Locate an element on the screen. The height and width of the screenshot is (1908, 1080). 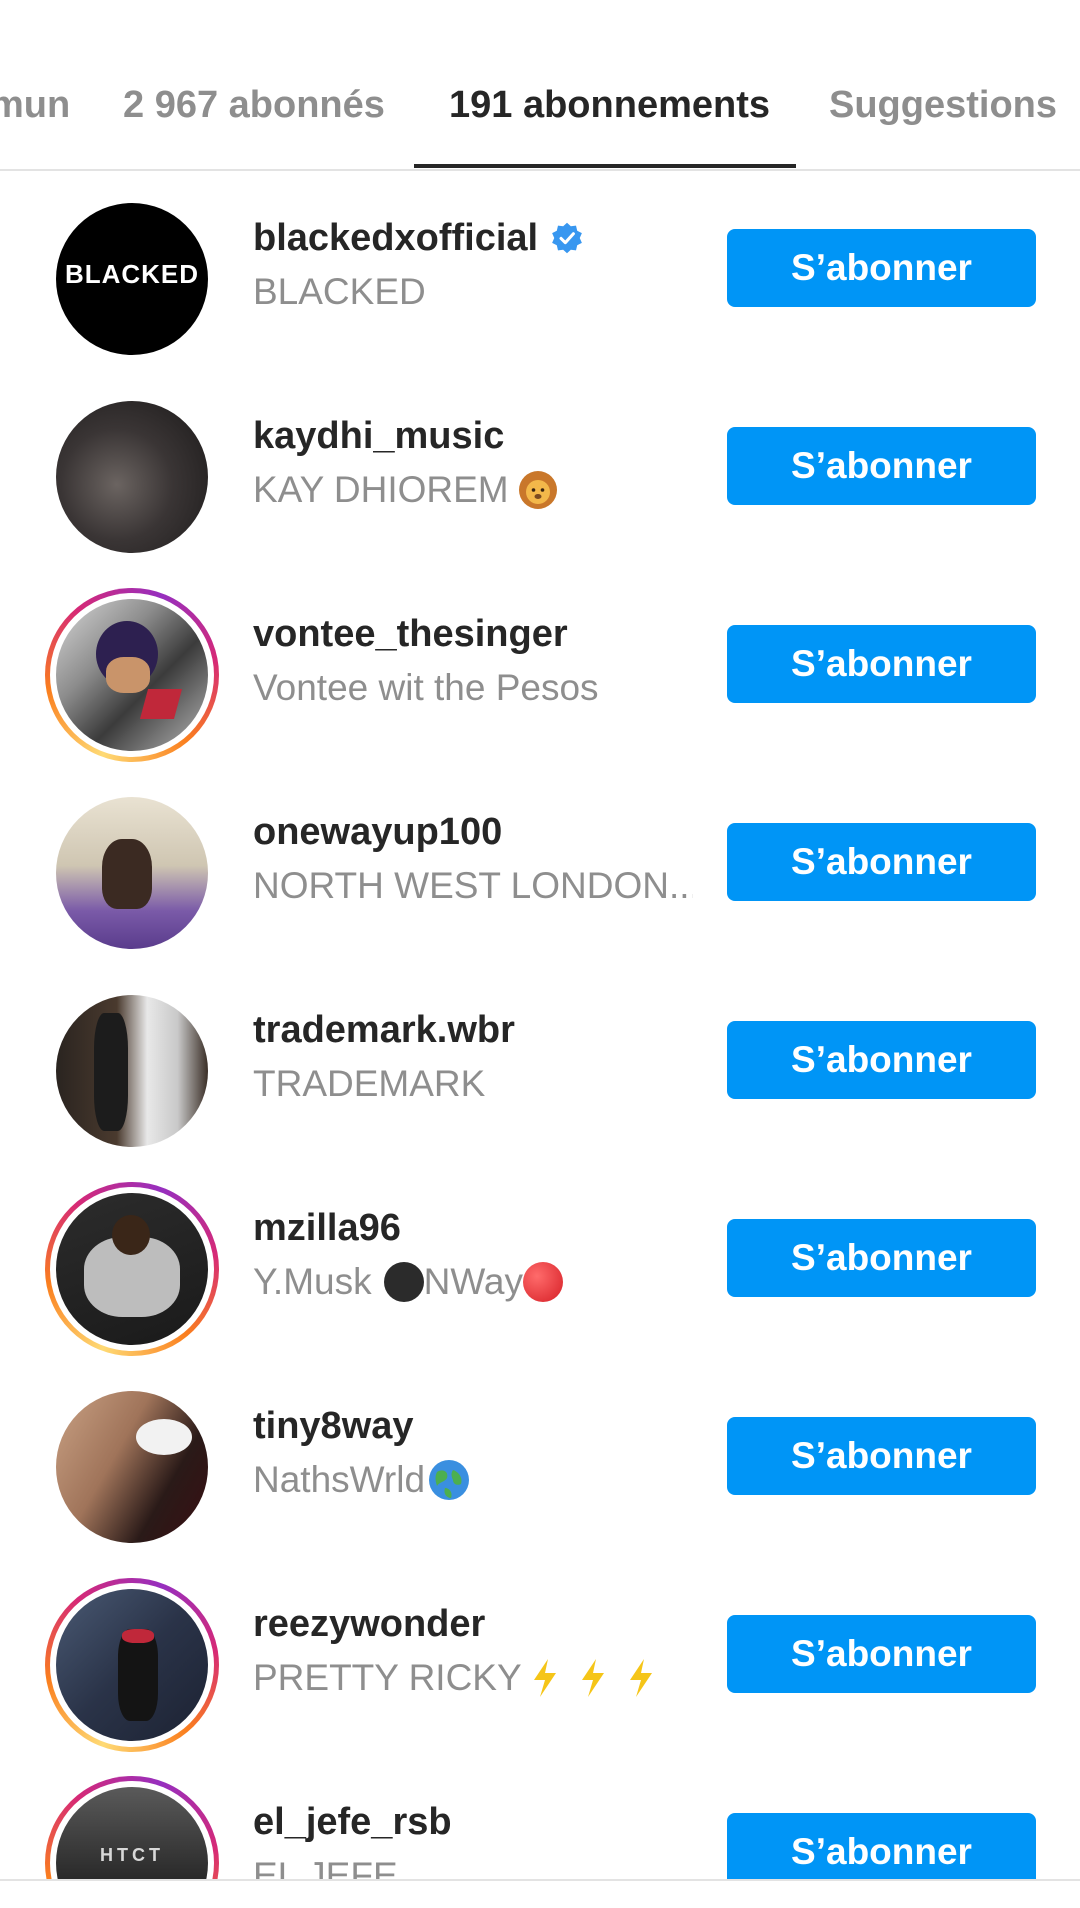
username-line: blackedxofficial is located at coordinates (418, 238).